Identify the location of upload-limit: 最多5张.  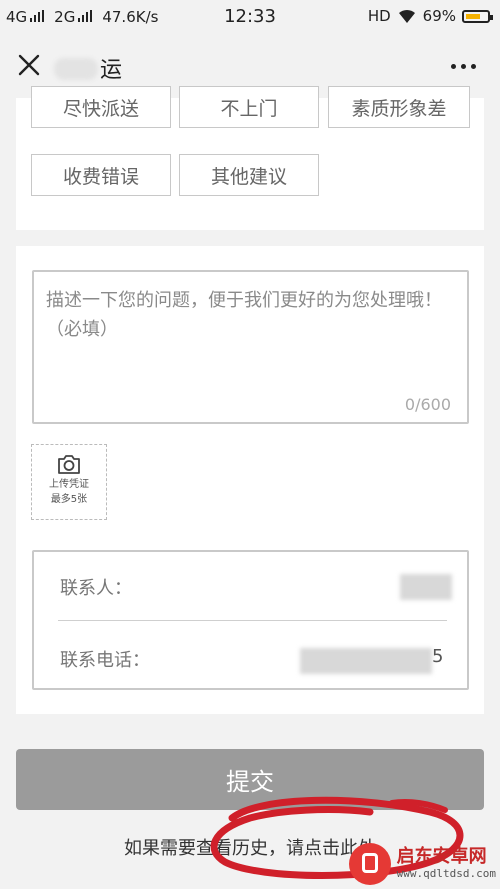
(69, 499).